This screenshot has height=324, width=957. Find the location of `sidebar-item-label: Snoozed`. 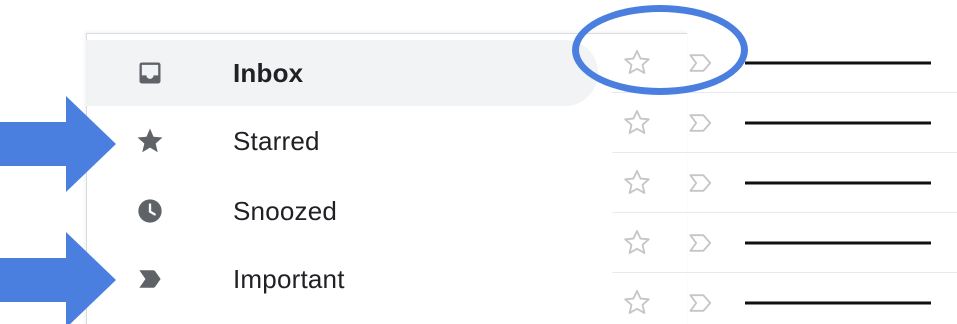

sidebar-item-label: Snoozed is located at coordinates (285, 210).